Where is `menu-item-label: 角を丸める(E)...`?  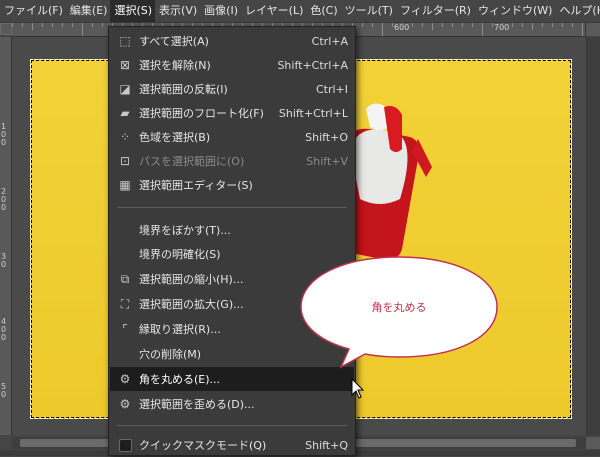 menu-item-label: 角を丸める(E)... is located at coordinates (180, 379).